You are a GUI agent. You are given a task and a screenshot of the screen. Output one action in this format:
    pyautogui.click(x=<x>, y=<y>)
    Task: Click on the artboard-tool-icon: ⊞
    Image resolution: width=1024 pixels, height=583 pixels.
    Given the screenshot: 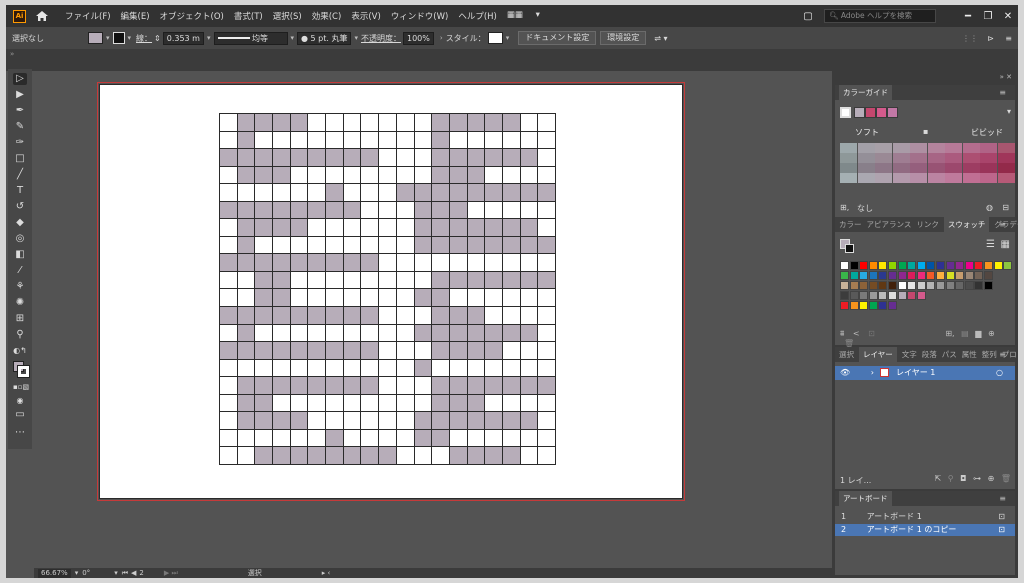 What is the action you would take?
    pyautogui.click(x=20, y=319)
    